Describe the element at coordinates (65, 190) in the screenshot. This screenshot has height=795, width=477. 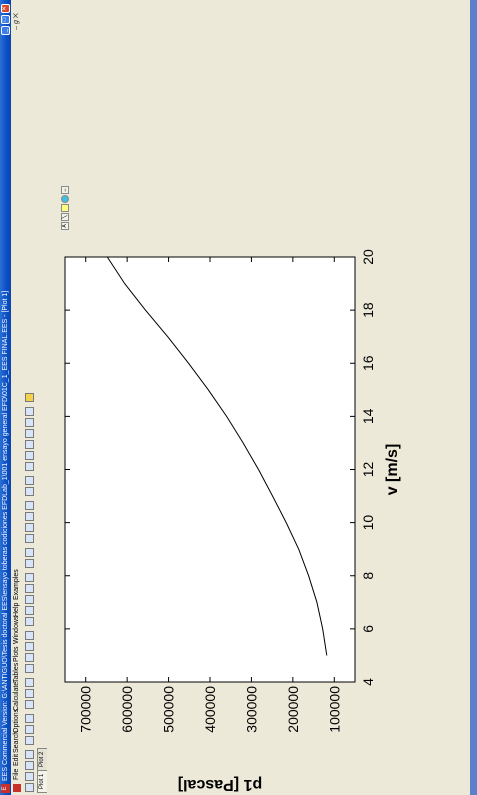
I see `arrow-tool-icon: ↔` at that location.